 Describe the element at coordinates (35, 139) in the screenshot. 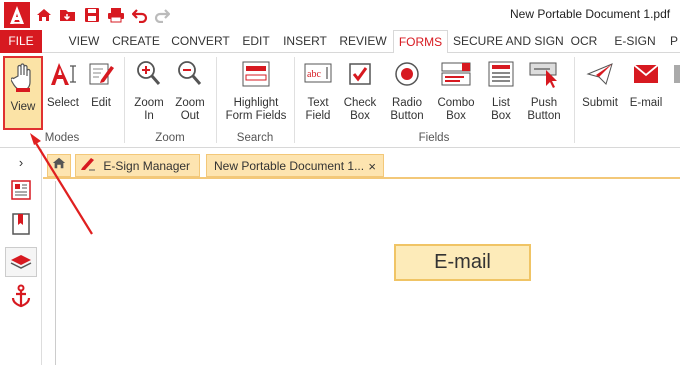

I see `annotation-arrow-head` at that location.